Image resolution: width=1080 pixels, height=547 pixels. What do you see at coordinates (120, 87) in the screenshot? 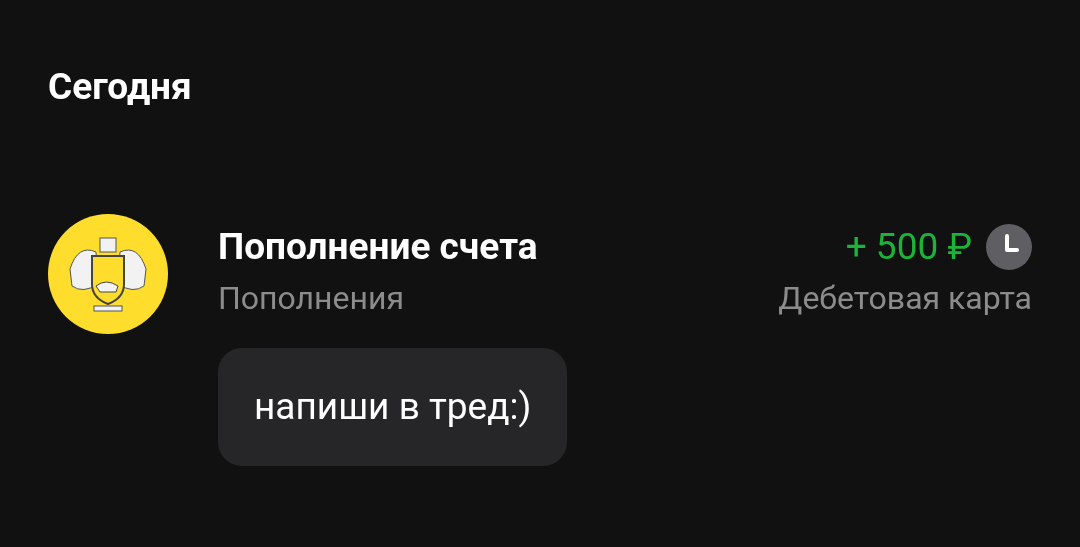
I see `section-title: Сегодня` at bounding box center [120, 87].